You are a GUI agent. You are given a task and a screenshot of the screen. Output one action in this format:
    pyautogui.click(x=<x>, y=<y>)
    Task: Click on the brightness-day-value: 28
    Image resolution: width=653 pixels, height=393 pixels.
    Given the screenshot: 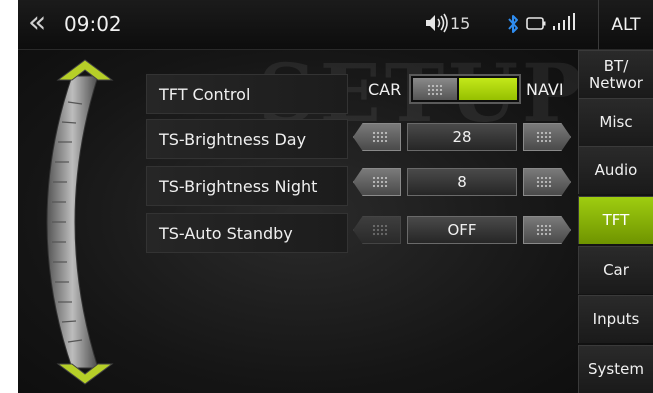 What is the action you would take?
    pyautogui.click(x=462, y=137)
    